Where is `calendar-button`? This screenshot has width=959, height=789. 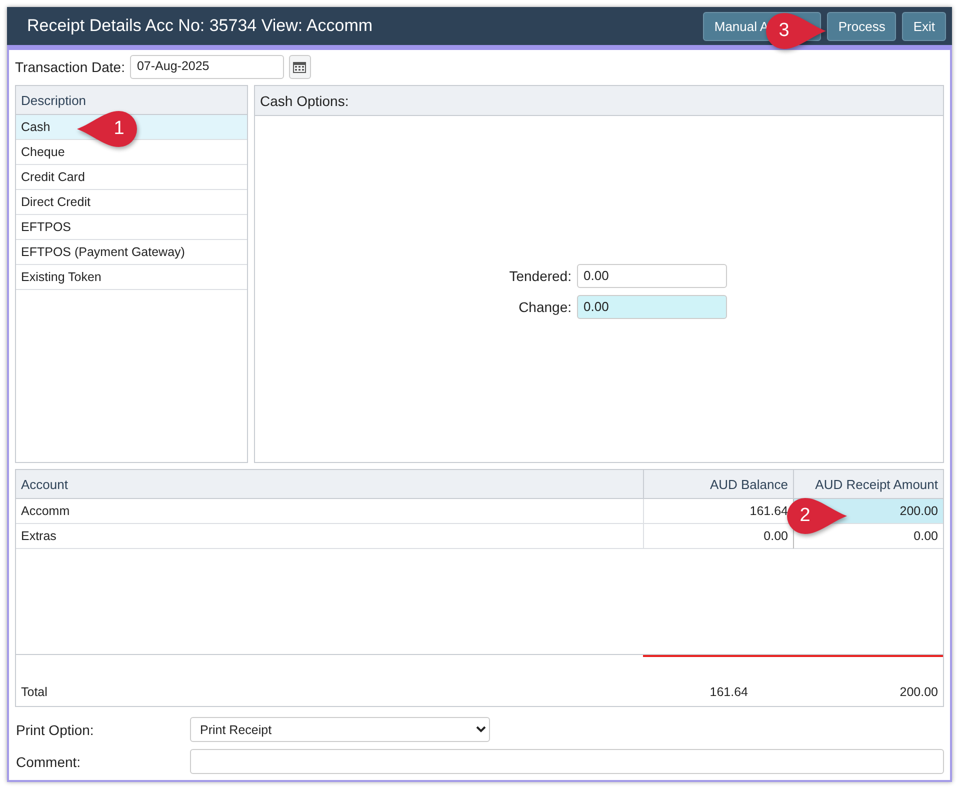
calendar-button is located at coordinates (299, 66).